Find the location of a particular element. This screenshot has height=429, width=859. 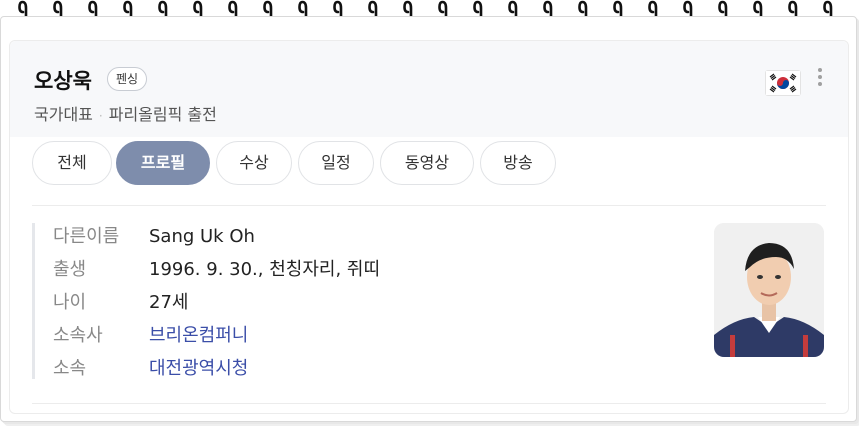

more-vertical-icon is located at coordinates (820, 82).